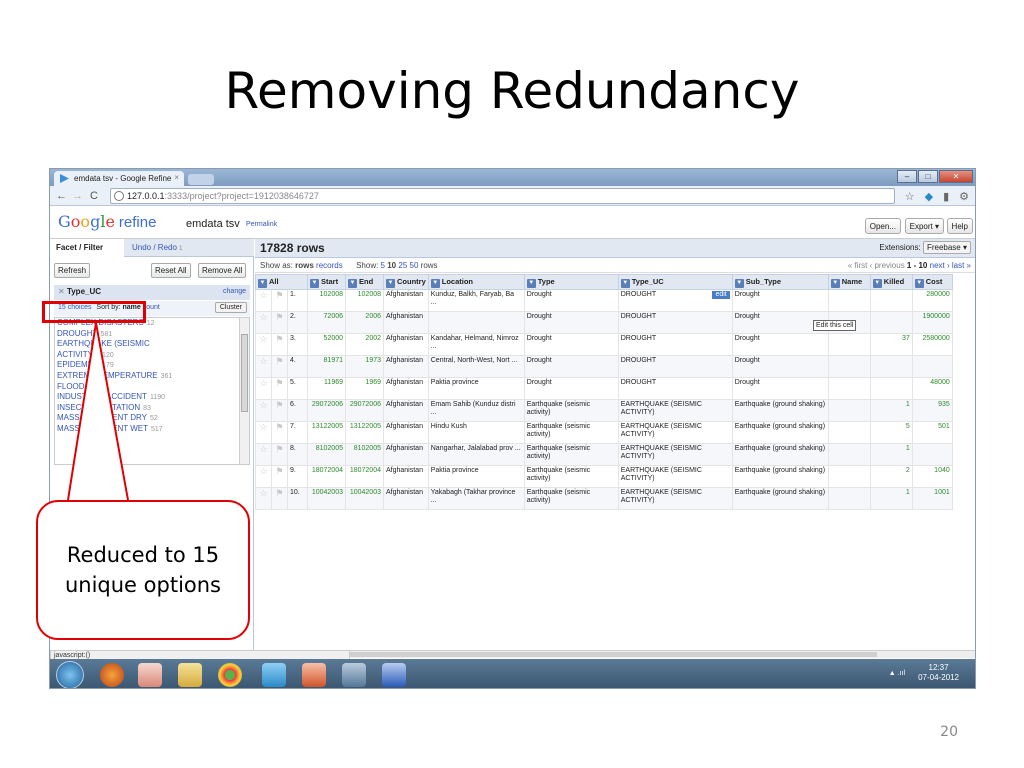 This screenshot has width=1024, height=768. Describe the element at coordinates (675, 388) in the screenshot. I see `table-cell: DROUGHT` at that location.